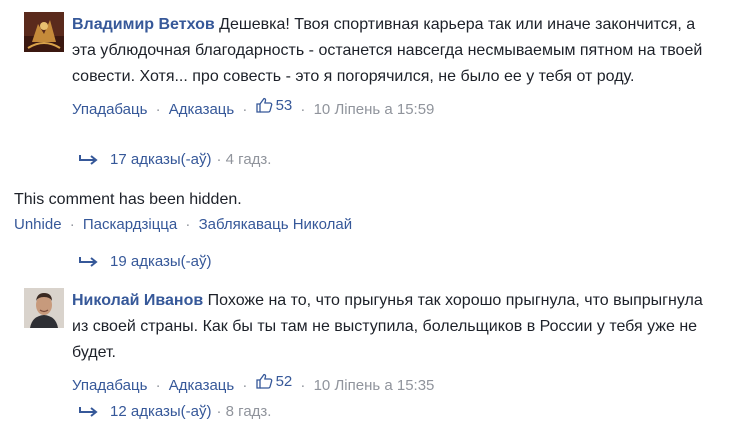 This screenshot has width=732, height=432. Describe the element at coordinates (284, 381) in the screenshot. I see `like-count: 52` at that location.